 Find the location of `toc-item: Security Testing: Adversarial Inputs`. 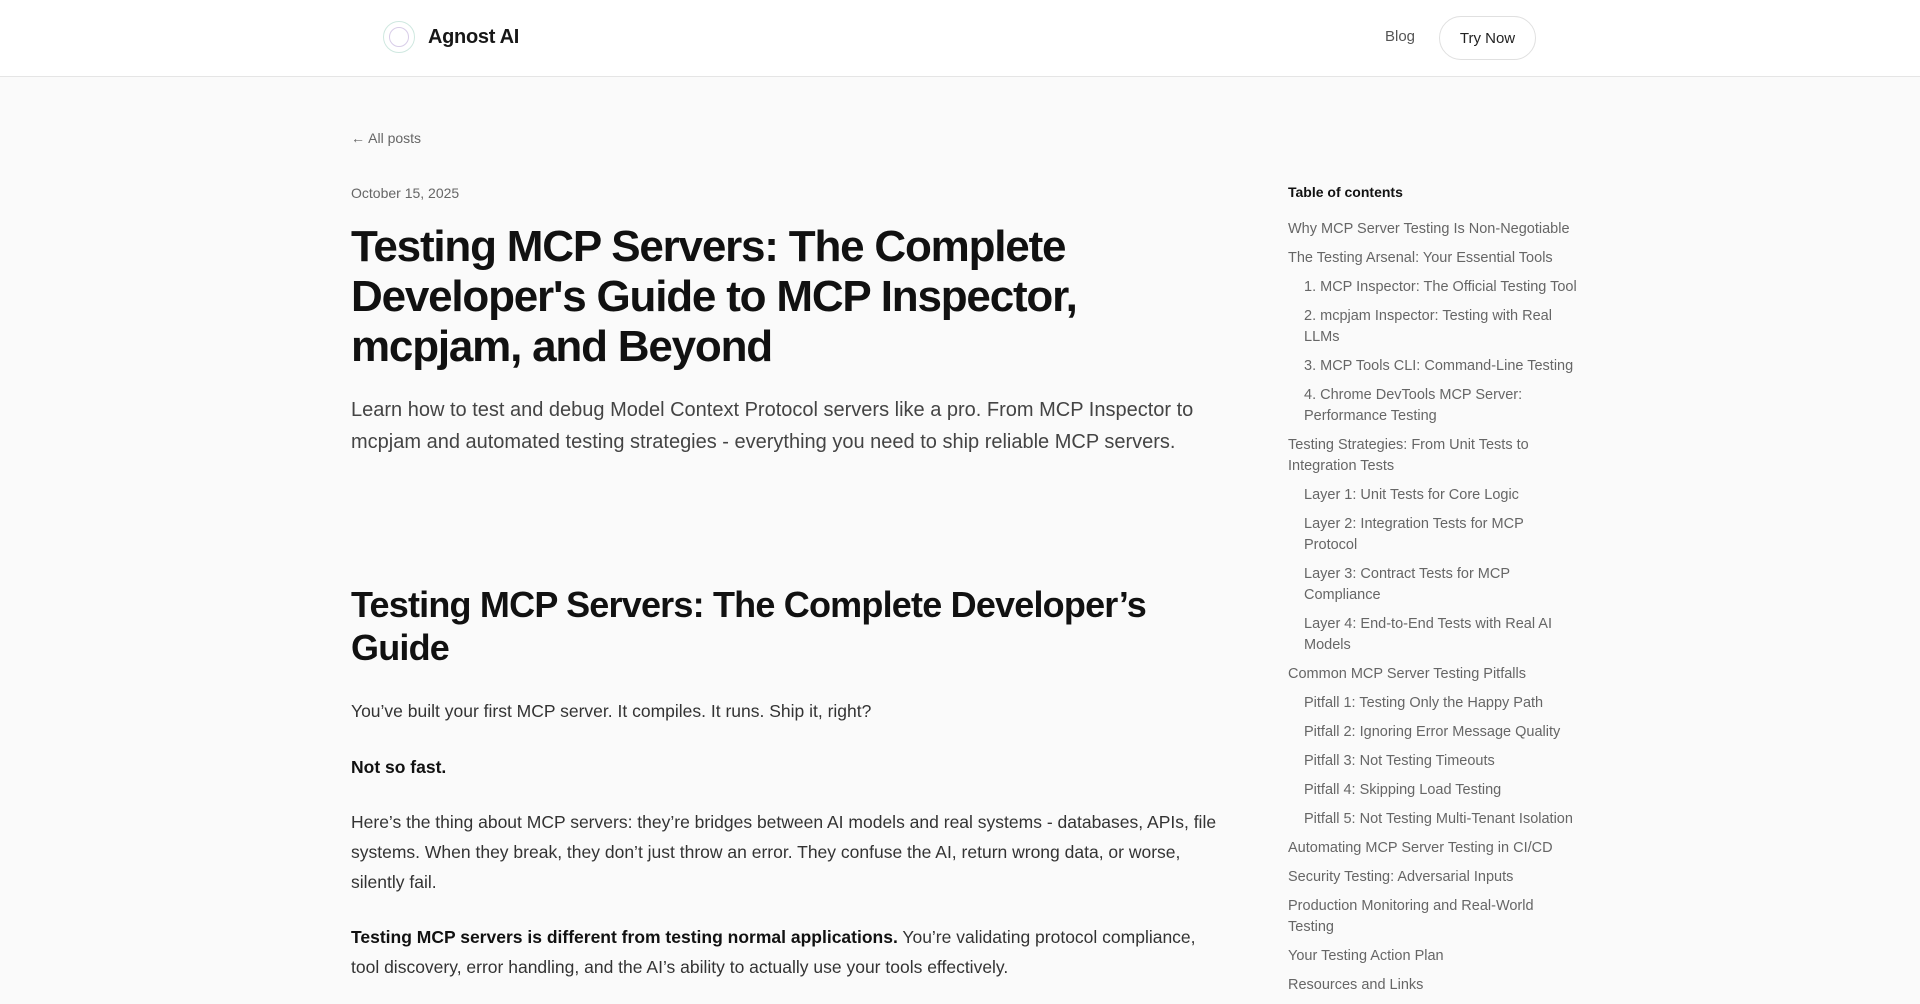

toc-item: Security Testing: Adversarial Inputs is located at coordinates (1433, 877).